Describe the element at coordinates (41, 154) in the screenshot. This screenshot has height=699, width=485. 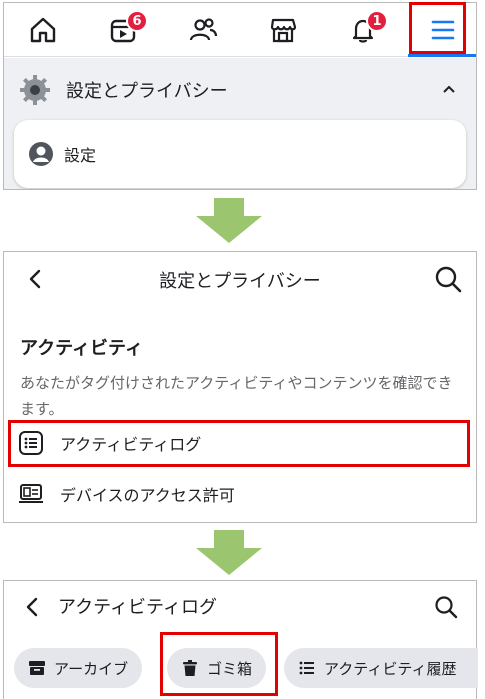
I see `avatar-icon` at that location.